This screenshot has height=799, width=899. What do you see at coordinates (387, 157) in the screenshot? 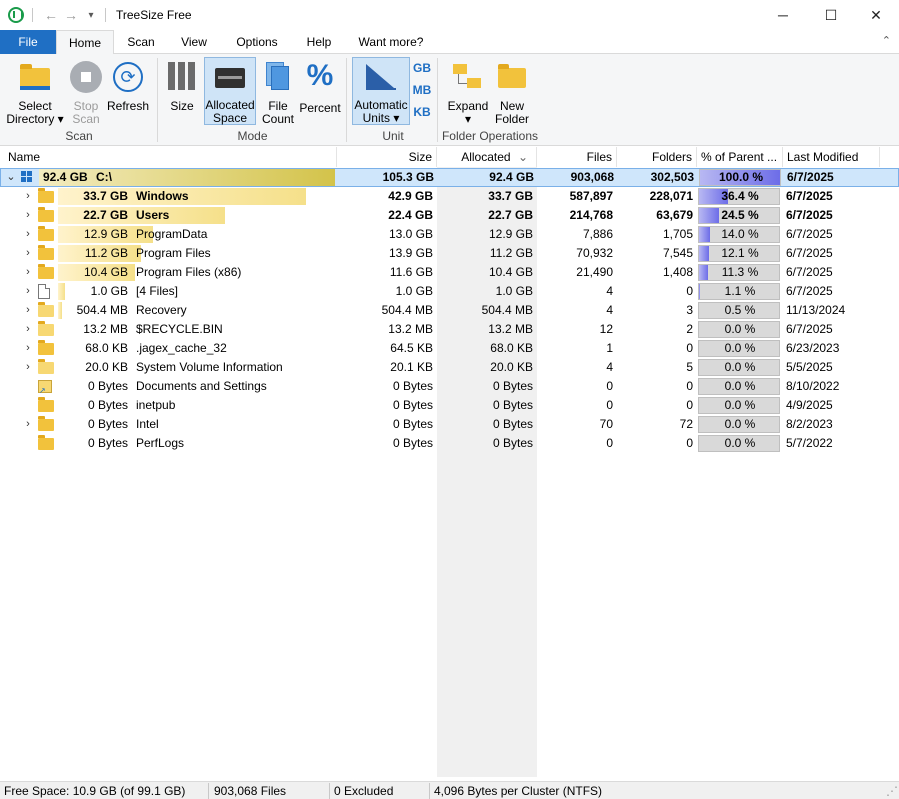
I see `column-size: Size` at bounding box center [387, 157].